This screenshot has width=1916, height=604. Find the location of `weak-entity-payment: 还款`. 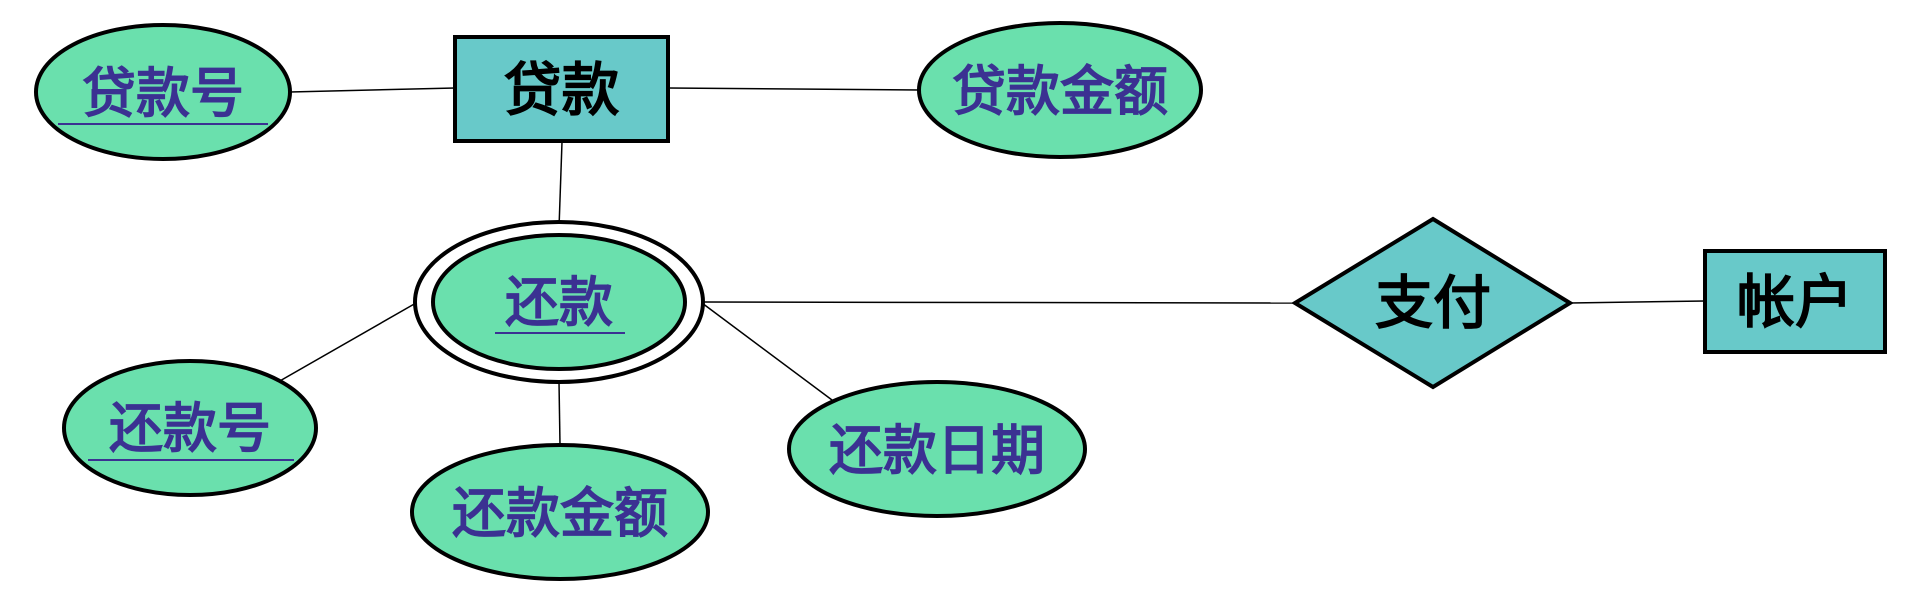

weak-entity-payment: 还款 is located at coordinates (559, 302).